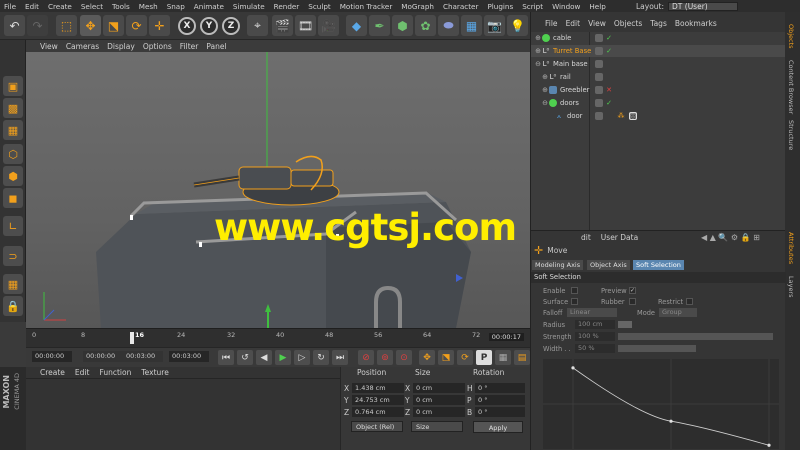 The width and height of the screenshot is (800, 450). Describe the element at coordinates (264, 357) in the screenshot. I see `prev-frame-icon: ◀` at that location.